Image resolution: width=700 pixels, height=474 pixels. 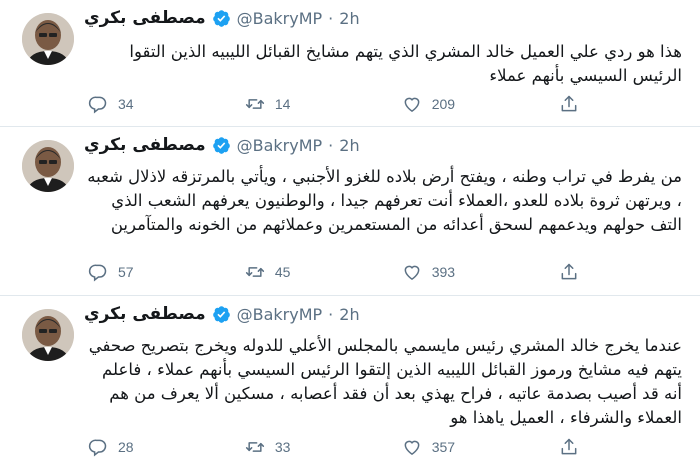 What do you see at coordinates (443, 447) in the screenshot?
I see `like-count: 357` at bounding box center [443, 447].